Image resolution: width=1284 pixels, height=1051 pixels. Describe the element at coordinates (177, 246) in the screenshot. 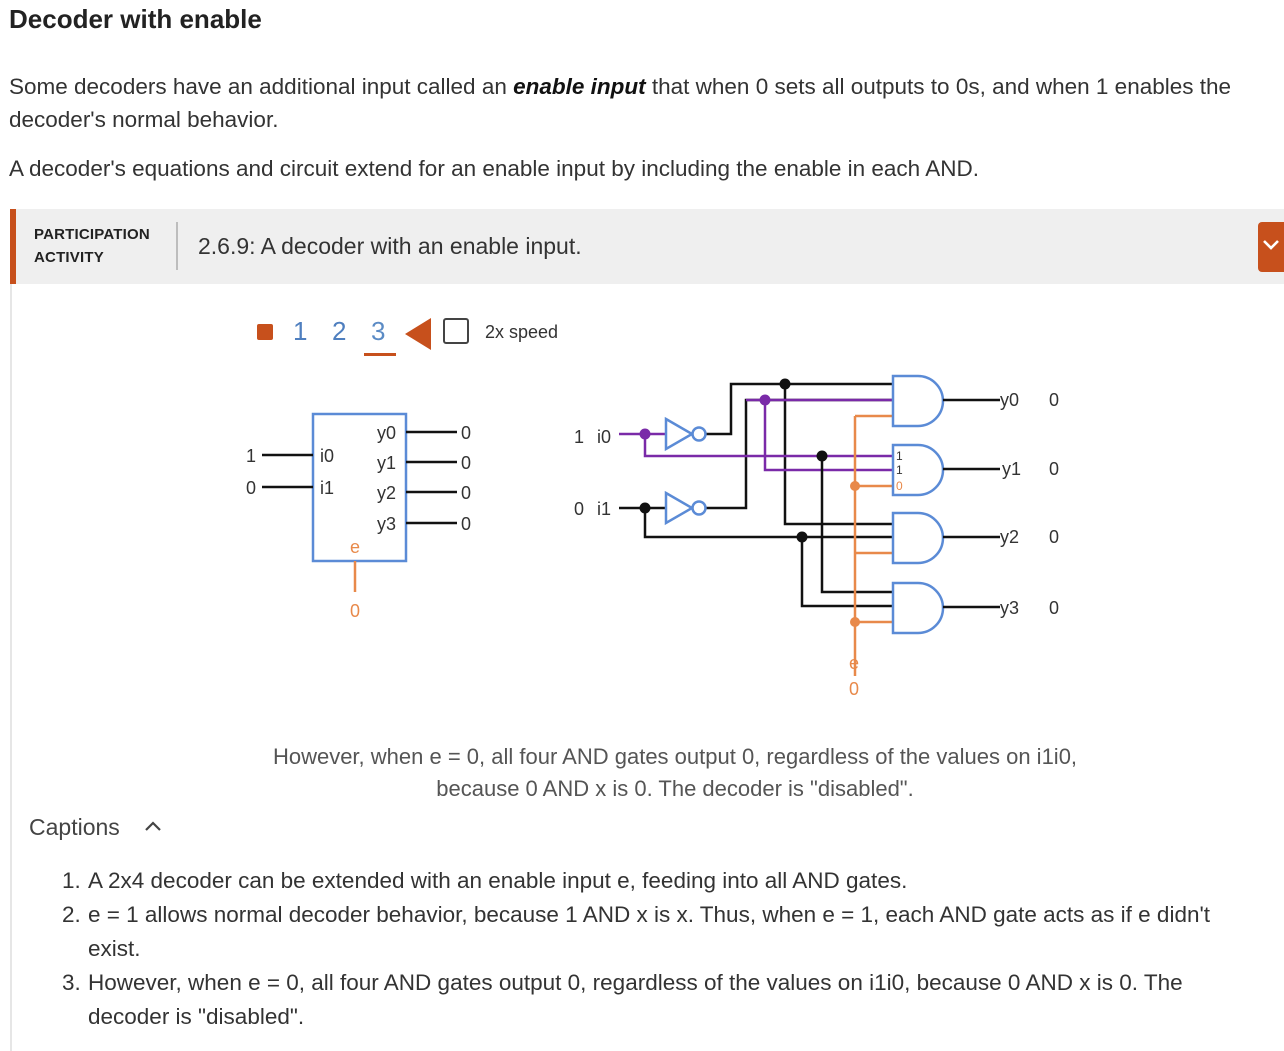

I see `header-divider` at that location.